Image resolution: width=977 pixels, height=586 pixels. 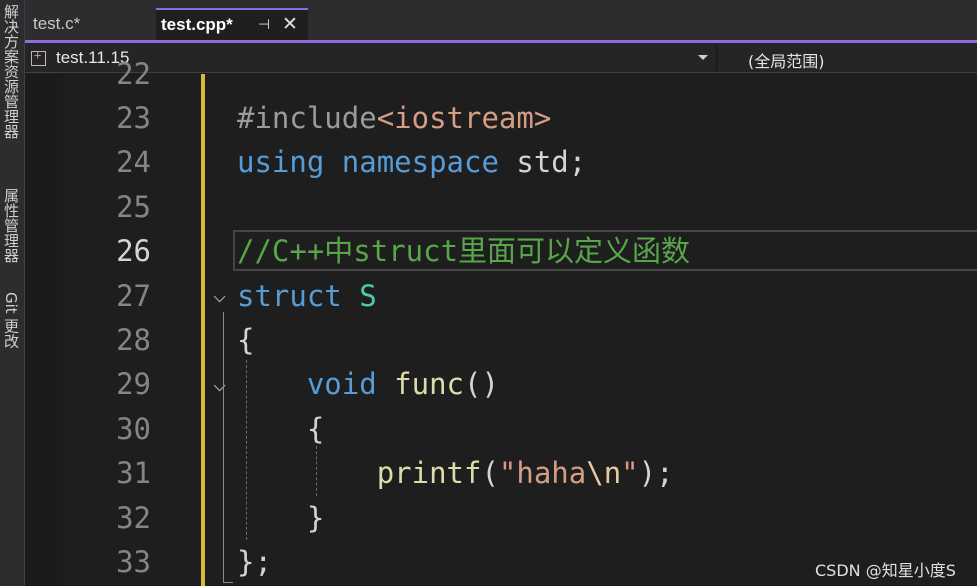 I want to click on line-number: 25, so click(x=133, y=206).